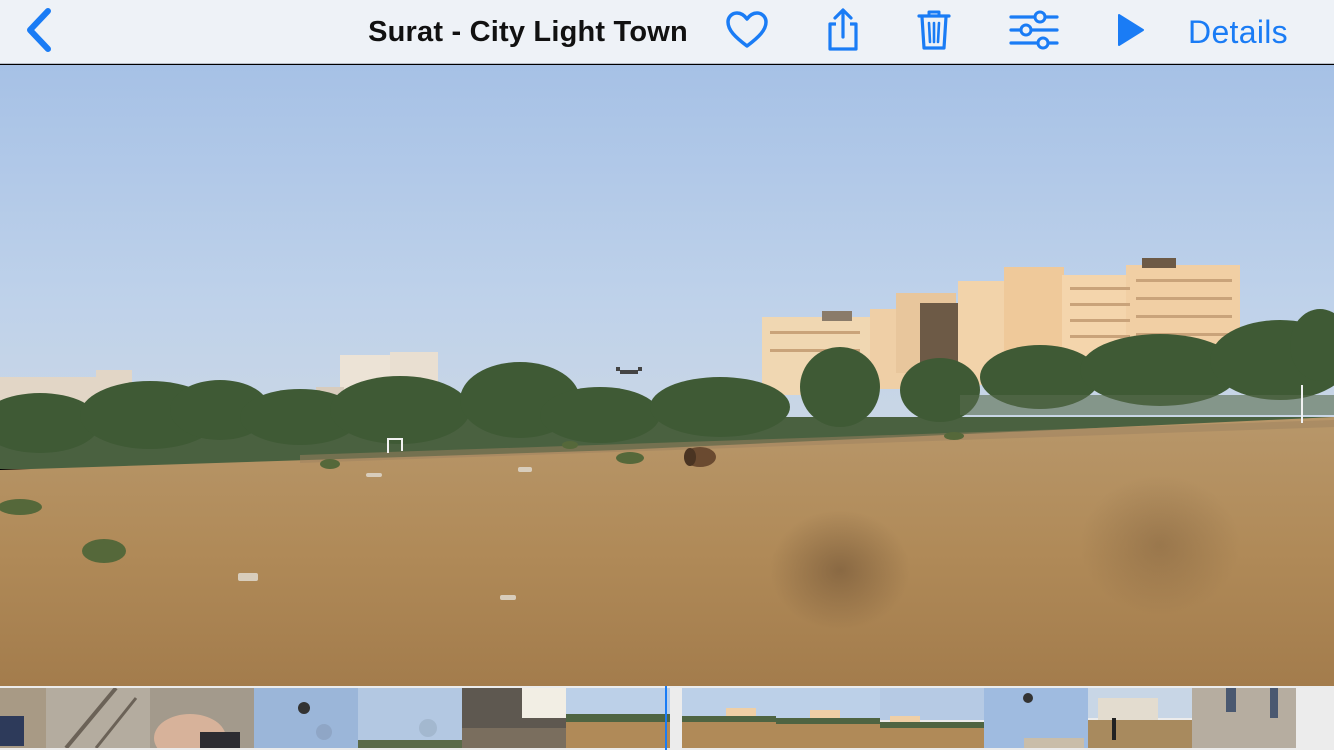 This screenshot has width=1334, height=750. What do you see at coordinates (700, 457) in the screenshot?
I see `field-roller` at bounding box center [700, 457].